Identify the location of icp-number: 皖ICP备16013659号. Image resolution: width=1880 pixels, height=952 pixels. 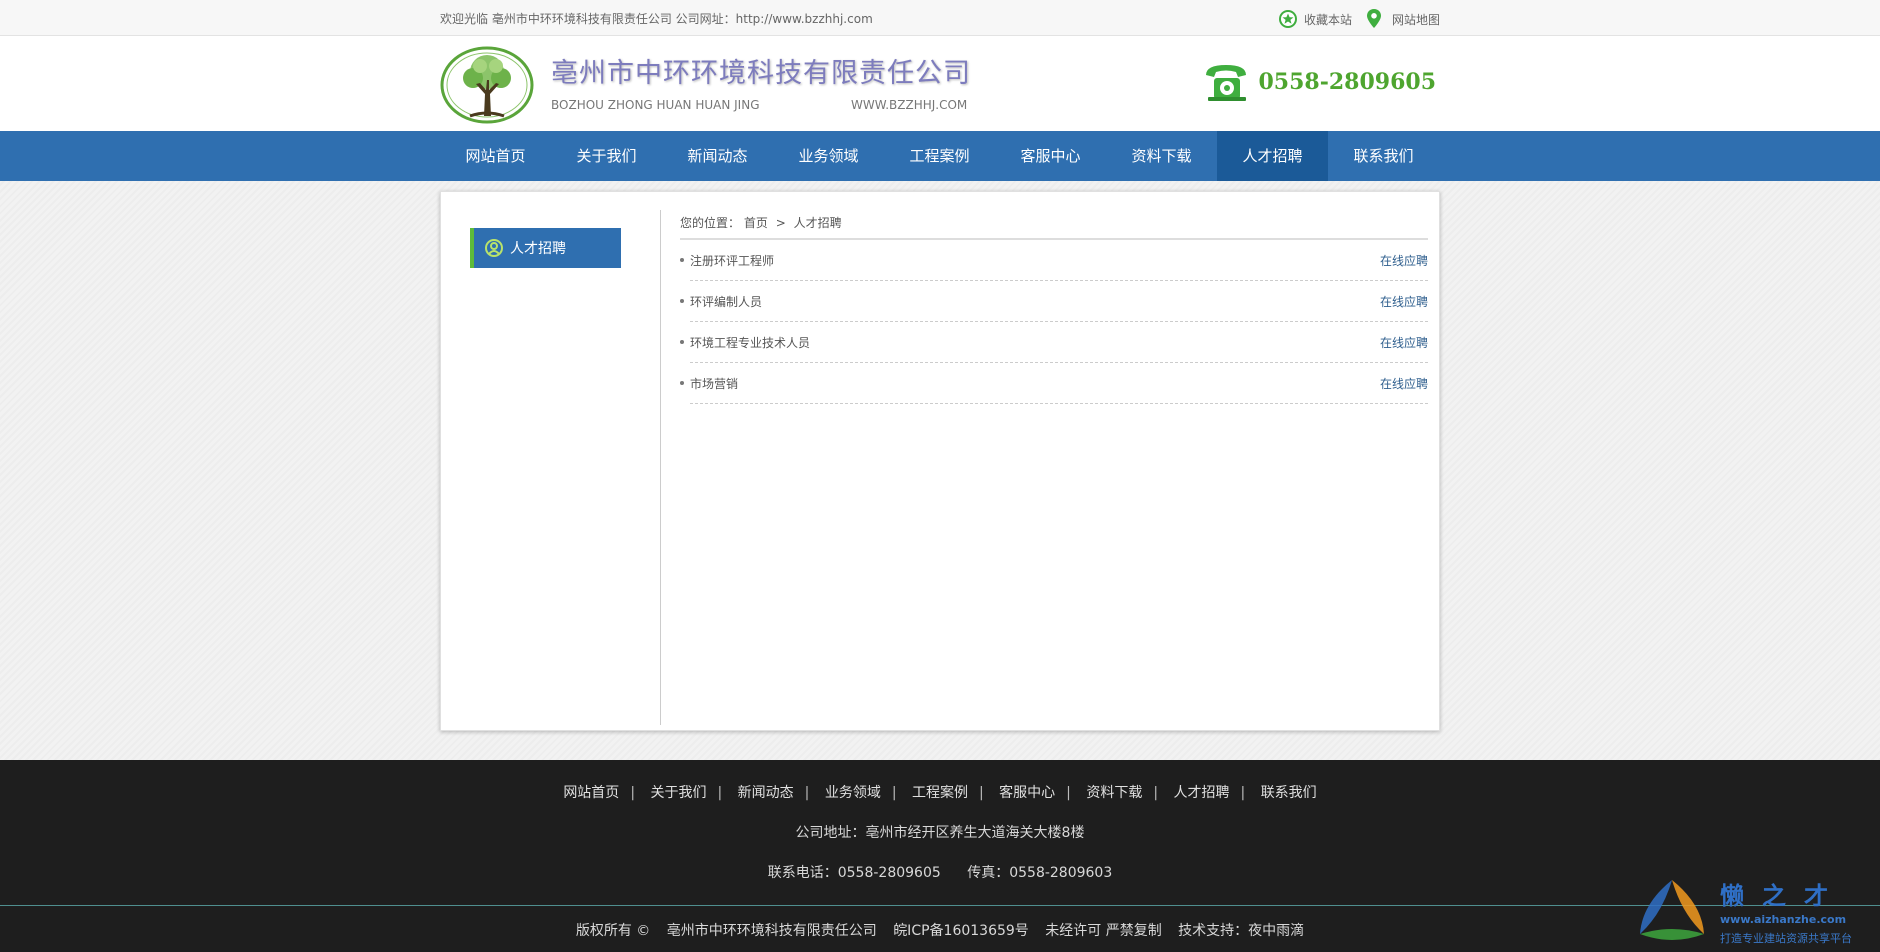
(961, 931).